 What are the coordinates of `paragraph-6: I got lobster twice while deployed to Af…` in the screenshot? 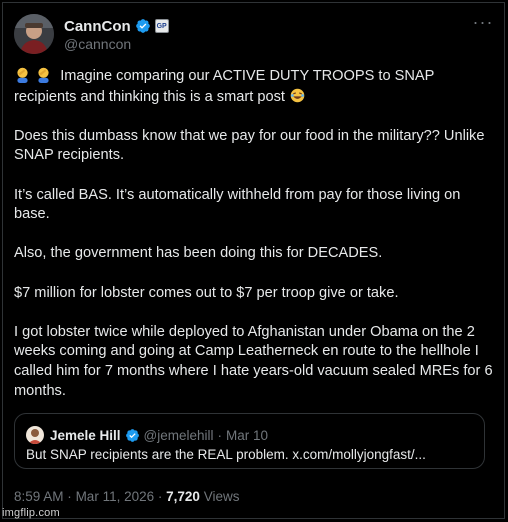 It's located at (253, 361).